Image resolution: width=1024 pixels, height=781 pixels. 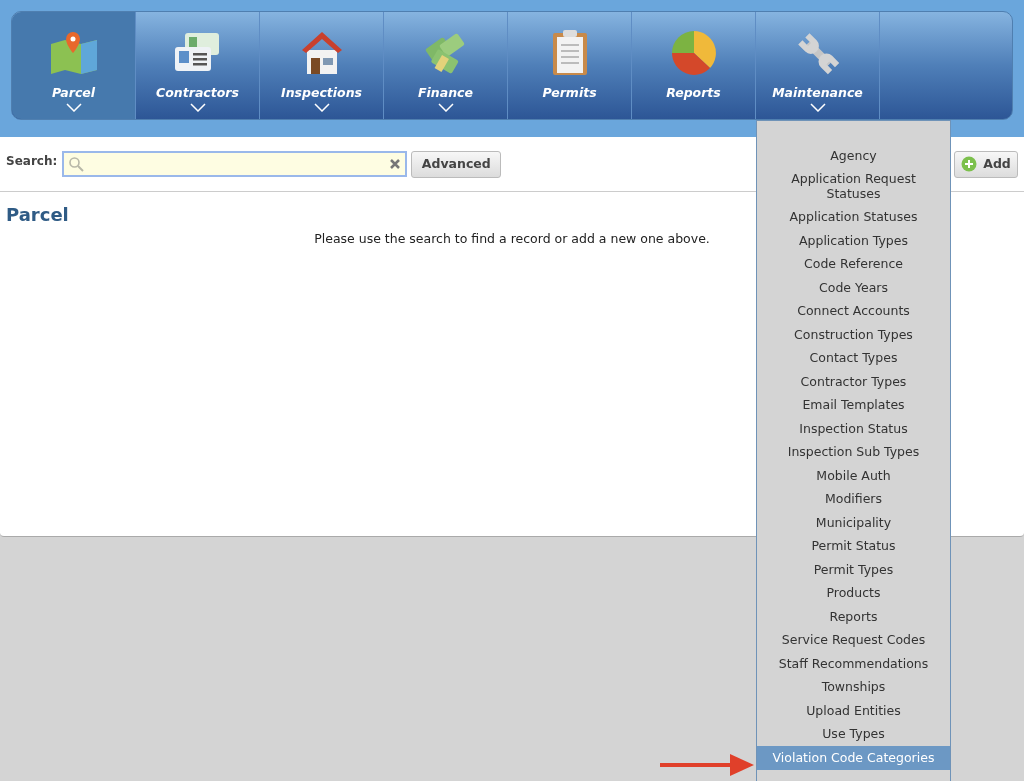 What do you see at coordinates (235, 164) in the screenshot?
I see `search-field` at bounding box center [235, 164].